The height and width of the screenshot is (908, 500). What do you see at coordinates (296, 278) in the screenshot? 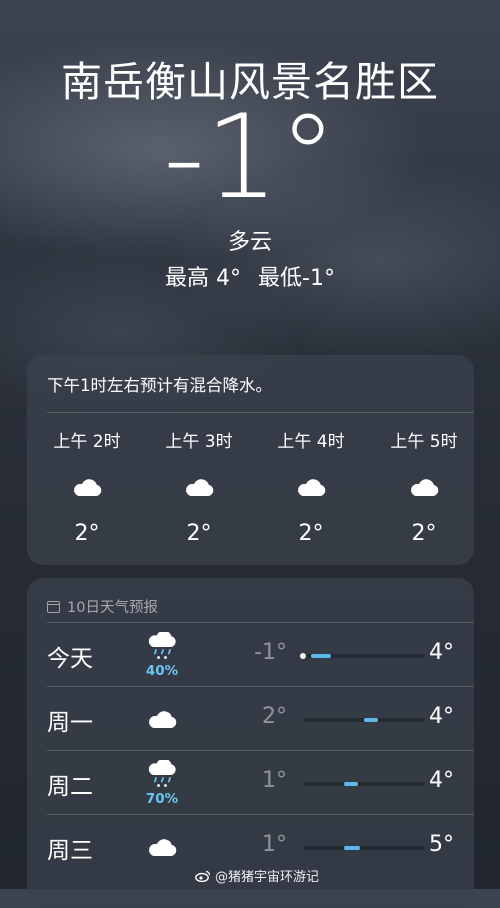
I see `low-temperature: 最低-1°` at bounding box center [296, 278].